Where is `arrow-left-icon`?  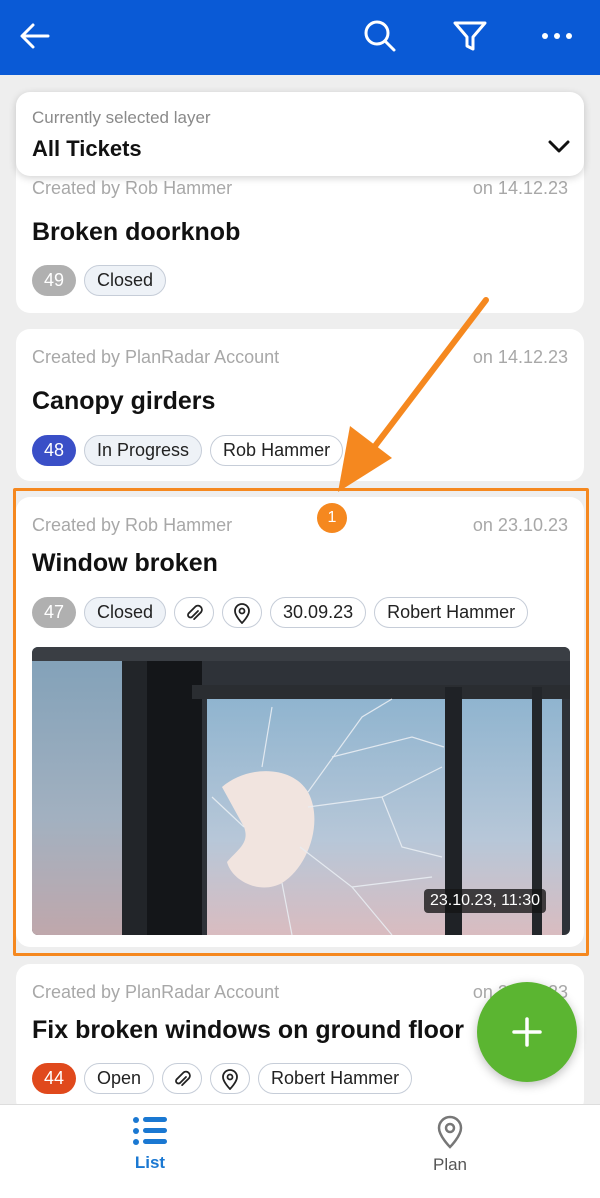 arrow-left-icon is located at coordinates (35, 36).